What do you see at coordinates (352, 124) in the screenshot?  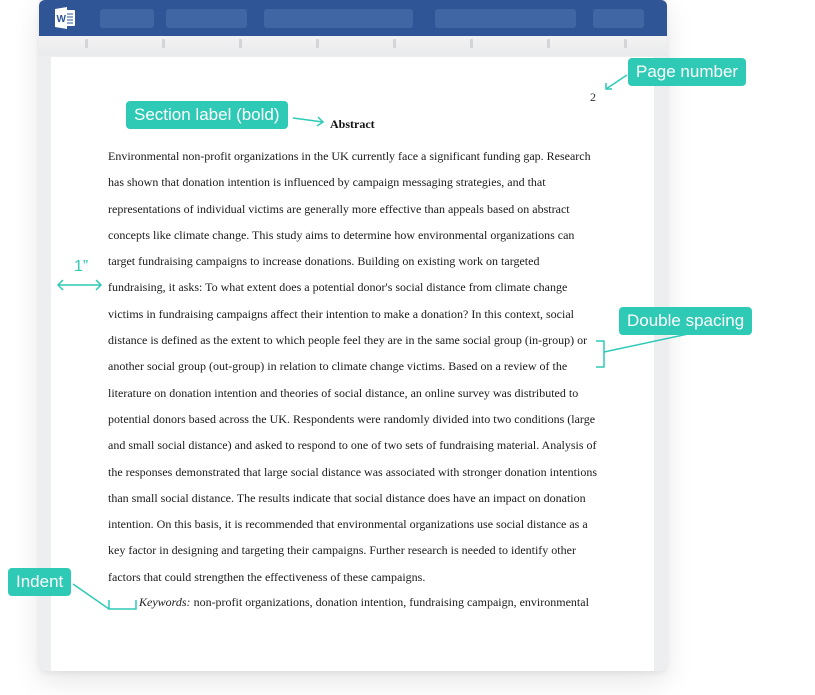 I see `section-heading: Abstract` at bounding box center [352, 124].